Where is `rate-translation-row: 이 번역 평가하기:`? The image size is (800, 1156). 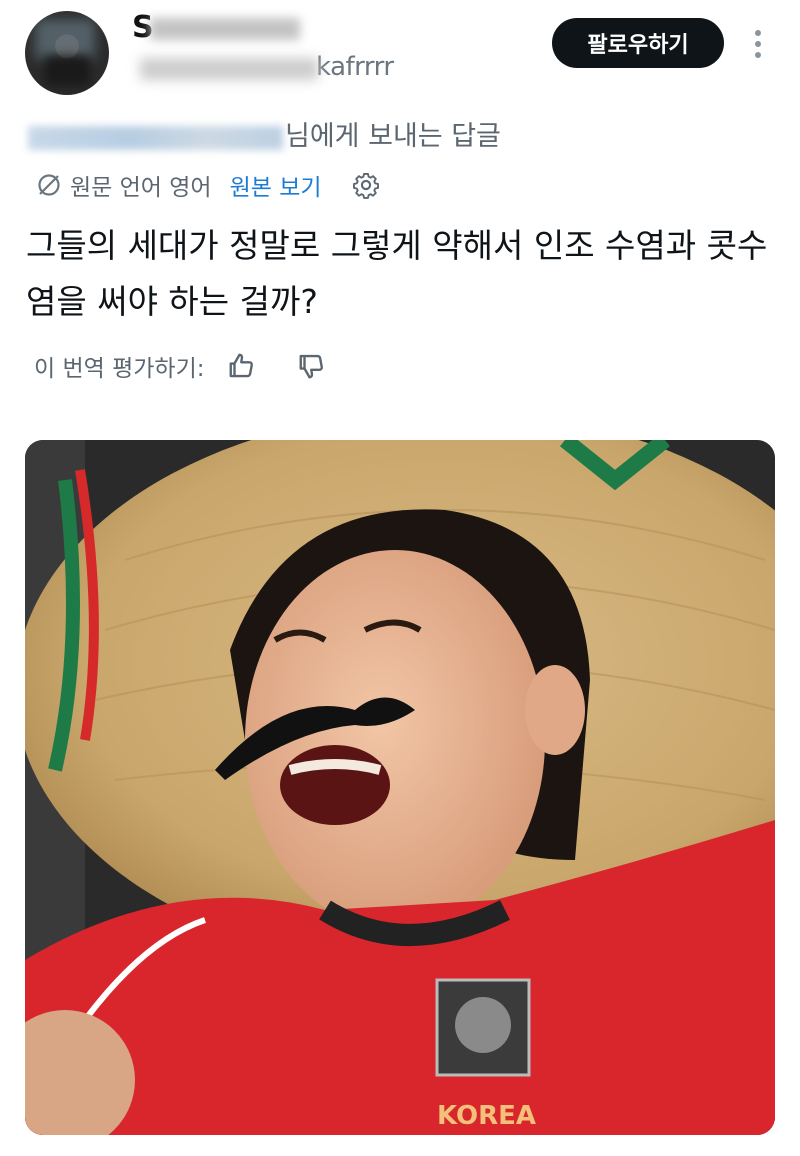
rate-translation-row: 이 번역 평가하기: is located at coordinates (180, 366).